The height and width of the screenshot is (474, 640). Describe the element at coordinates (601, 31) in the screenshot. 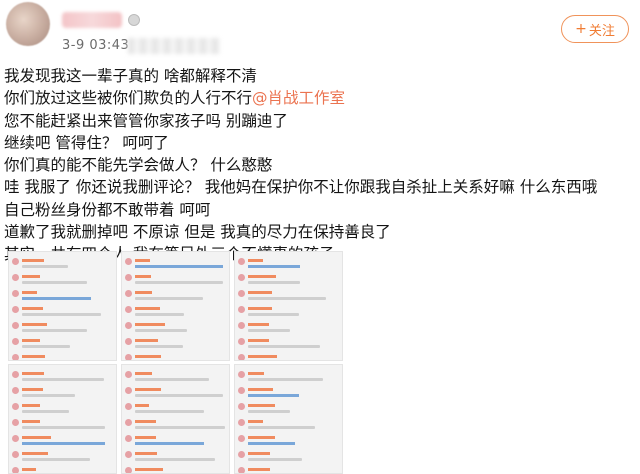

I see `follow-button-label: 关注` at that location.